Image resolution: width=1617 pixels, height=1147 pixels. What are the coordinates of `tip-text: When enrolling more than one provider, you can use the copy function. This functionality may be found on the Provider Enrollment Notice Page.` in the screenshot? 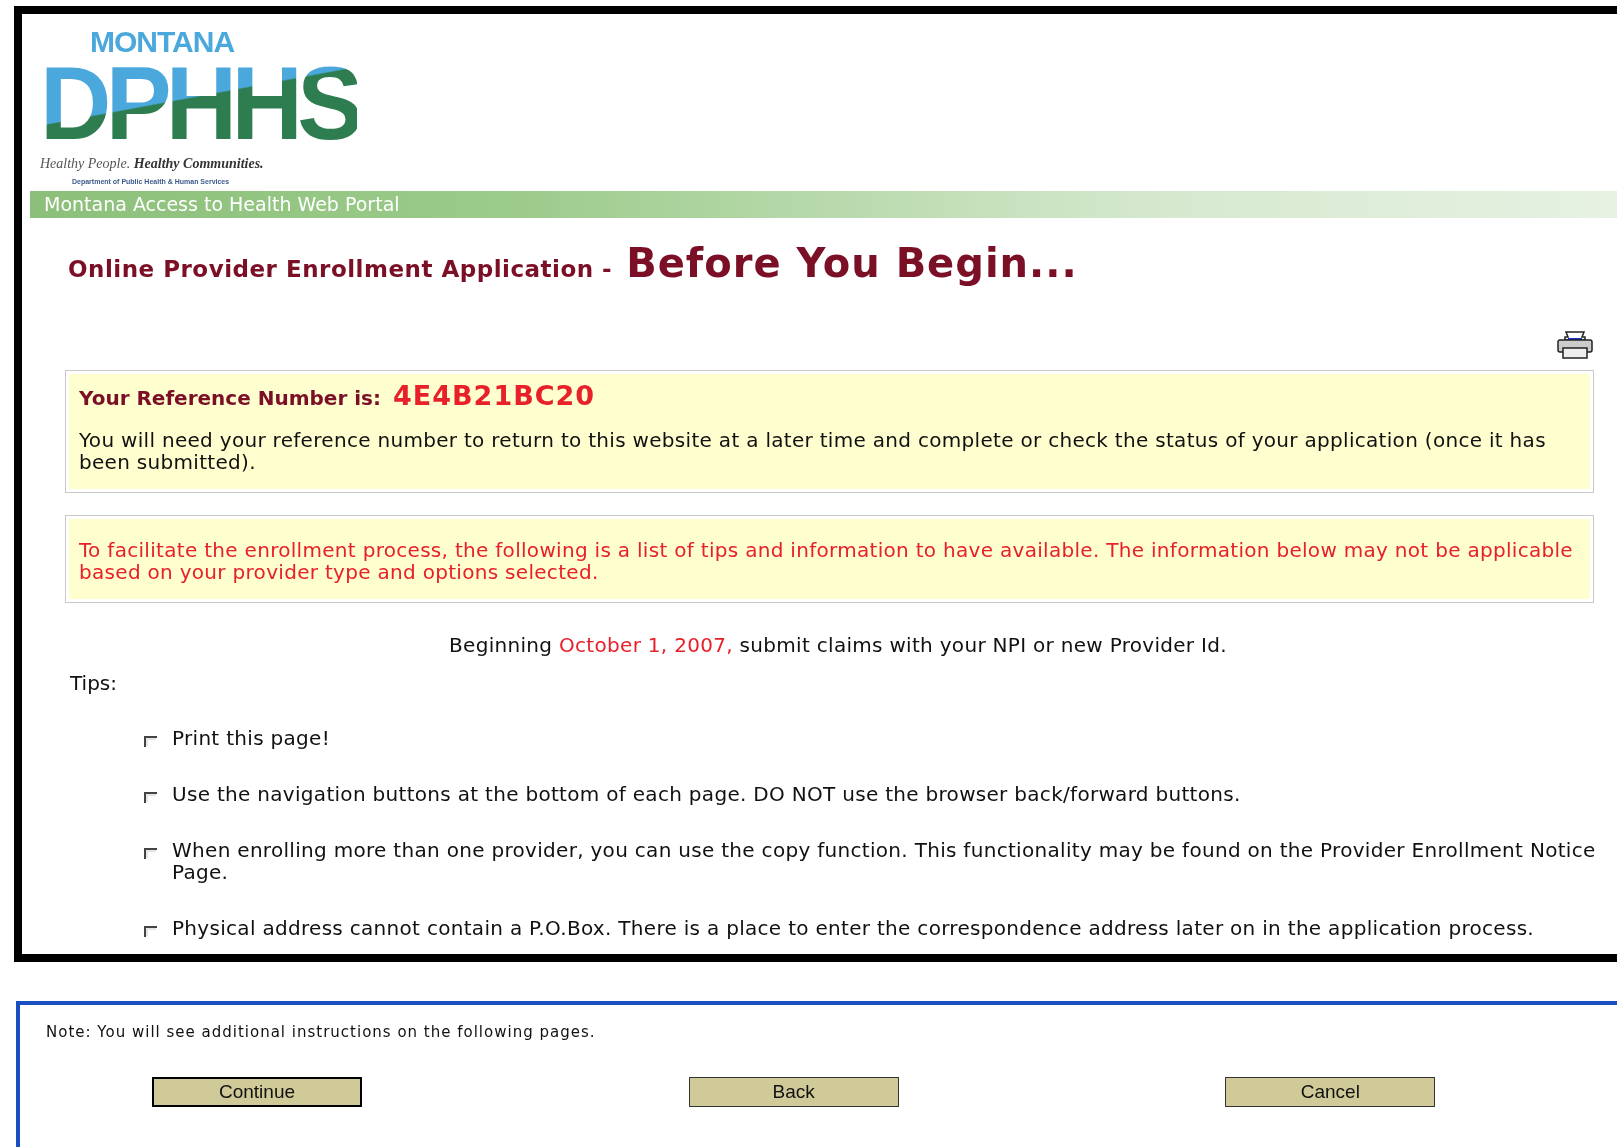 It's located at (884, 861).